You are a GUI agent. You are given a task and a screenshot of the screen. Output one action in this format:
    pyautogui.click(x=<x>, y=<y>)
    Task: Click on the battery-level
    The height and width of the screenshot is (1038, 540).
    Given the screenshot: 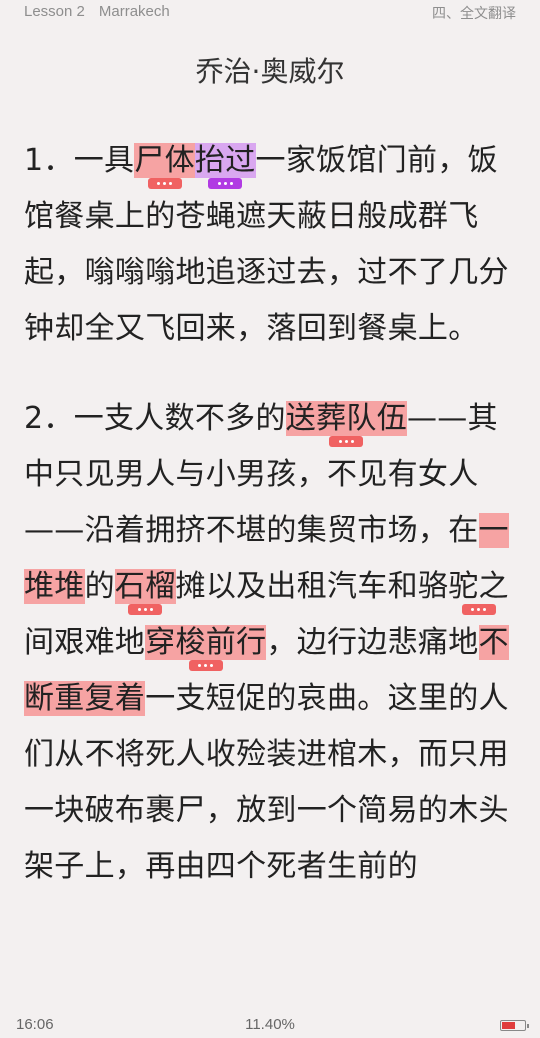 What is the action you would take?
    pyautogui.click(x=508, y=1025)
    